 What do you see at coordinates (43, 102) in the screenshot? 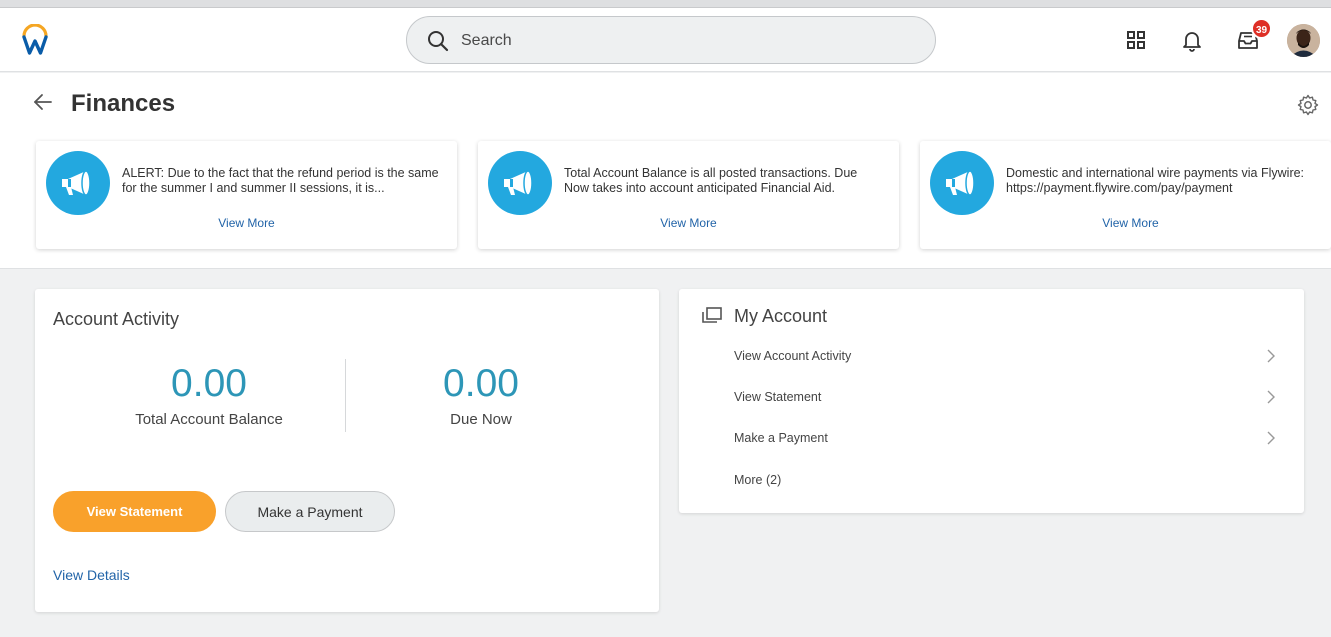
I see `back-arrow-icon` at bounding box center [43, 102].